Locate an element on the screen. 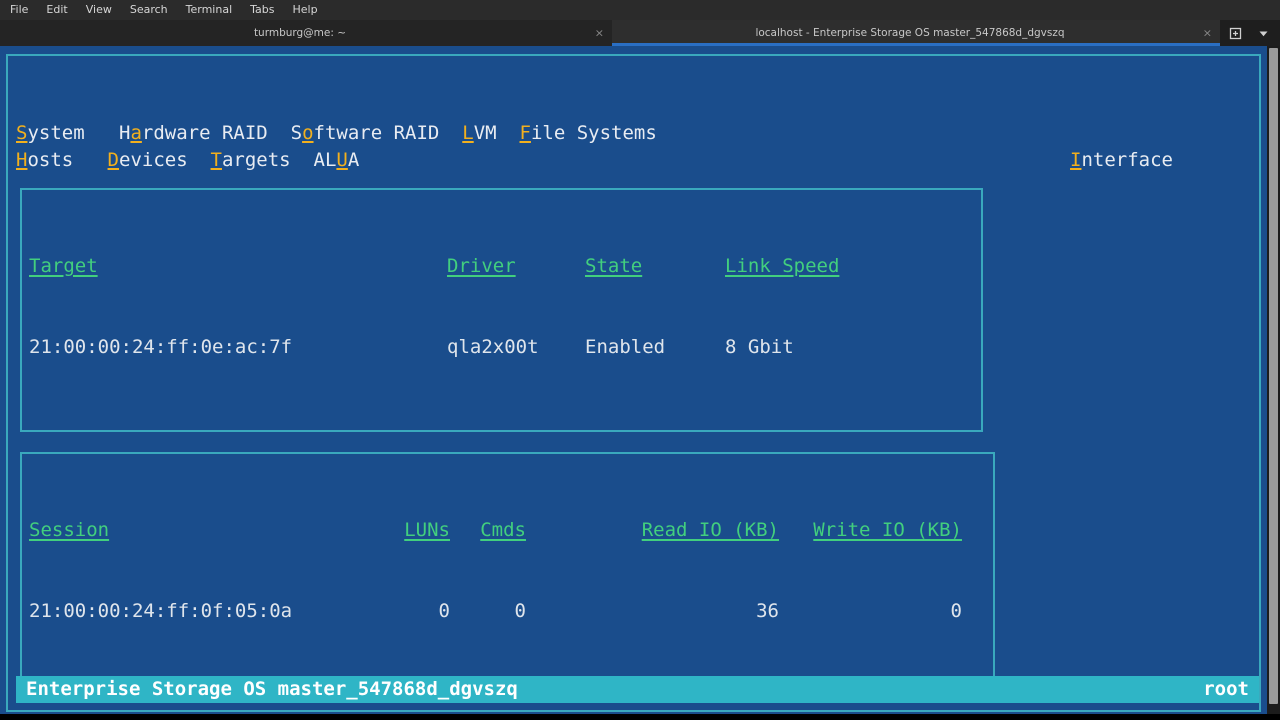  menu-item-software-raid: Software RAID is located at coordinates (365, 133).